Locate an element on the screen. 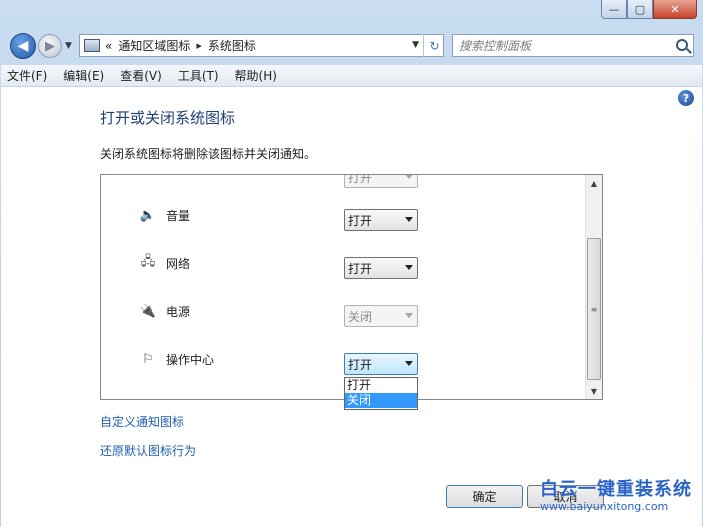  recent-pages-dropdown: ▼ is located at coordinates (68, 46).